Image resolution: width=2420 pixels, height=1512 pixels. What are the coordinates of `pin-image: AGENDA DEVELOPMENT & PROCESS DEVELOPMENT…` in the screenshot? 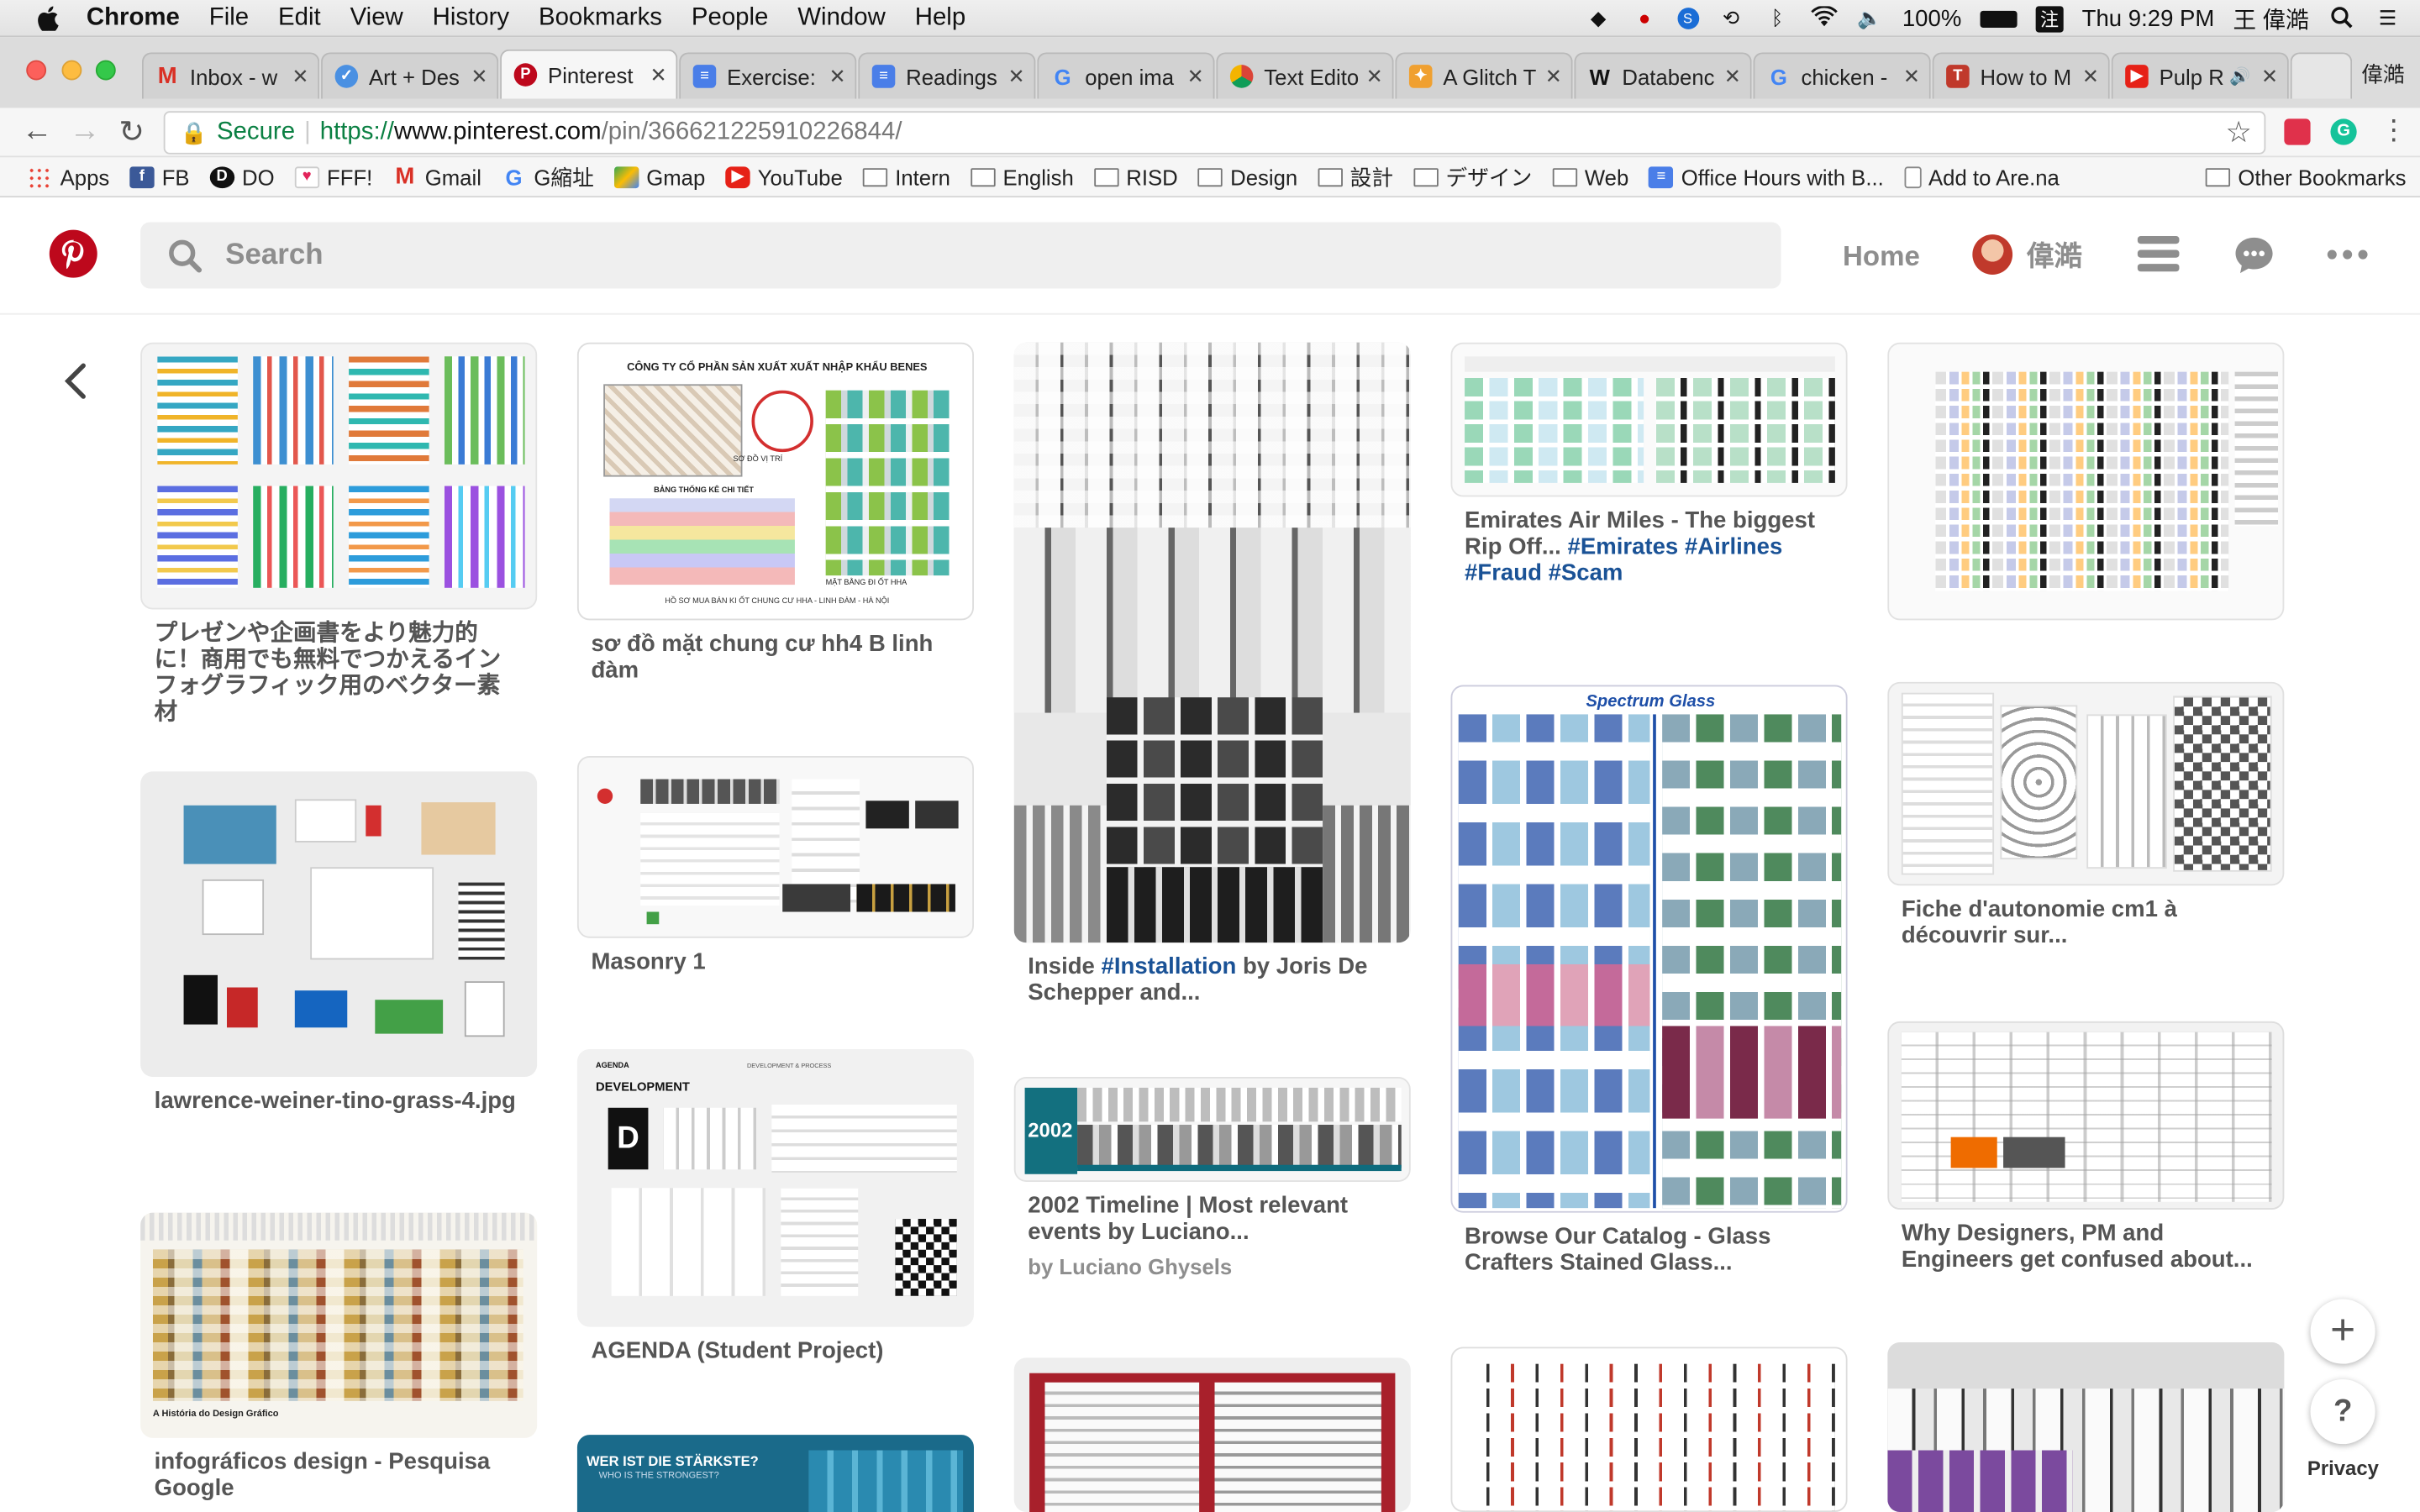 It's located at (775, 1187).